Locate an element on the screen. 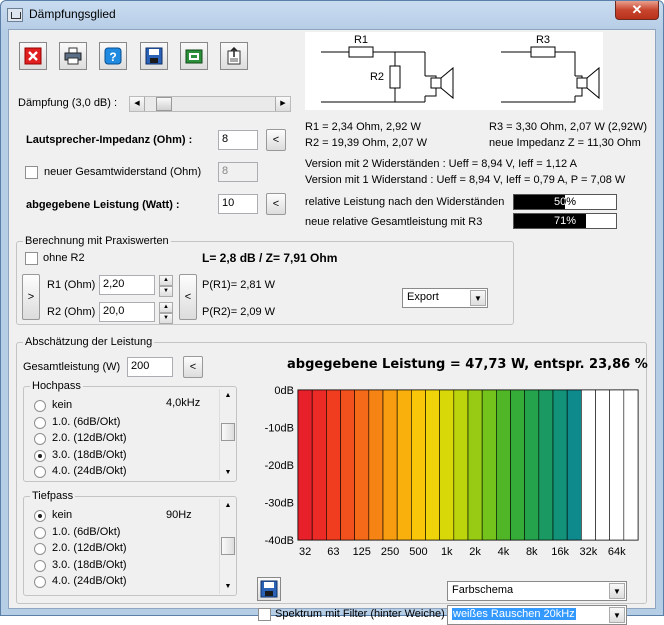 The width and height of the screenshot is (664, 625). y-tick-label: 0dB is located at coordinates (284, 391).